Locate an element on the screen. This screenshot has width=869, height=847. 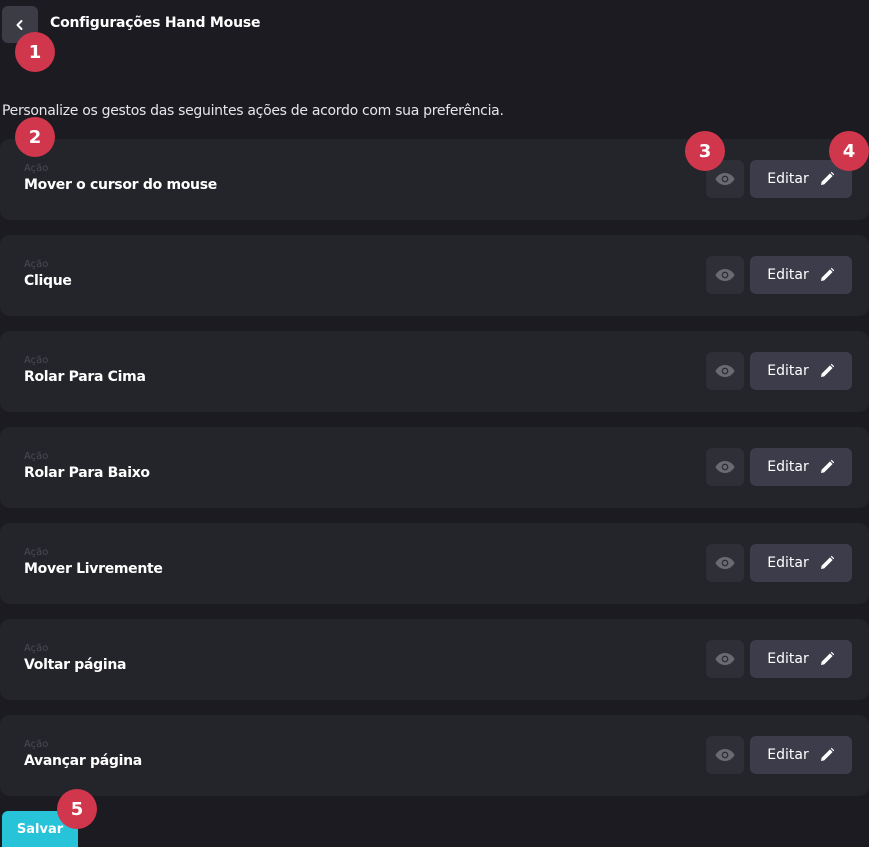
action-card: Ação Rolar Para Cima Editar is located at coordinates (434, 371).